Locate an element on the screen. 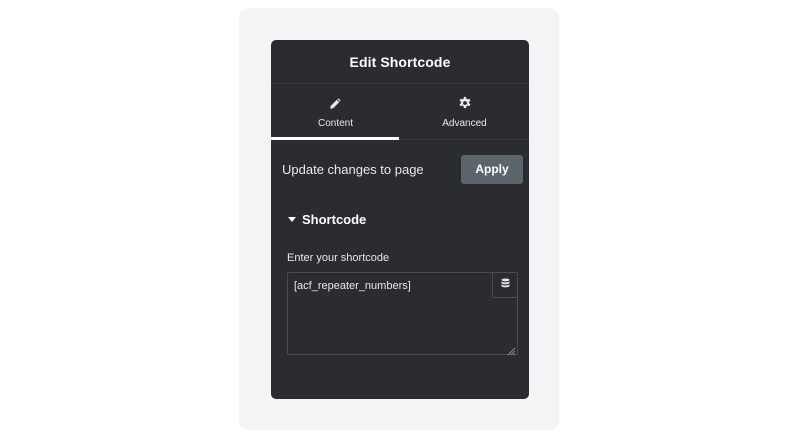 The width and height of the screenshot is (800, 444). database-icon is located at coordinates (505, 285).